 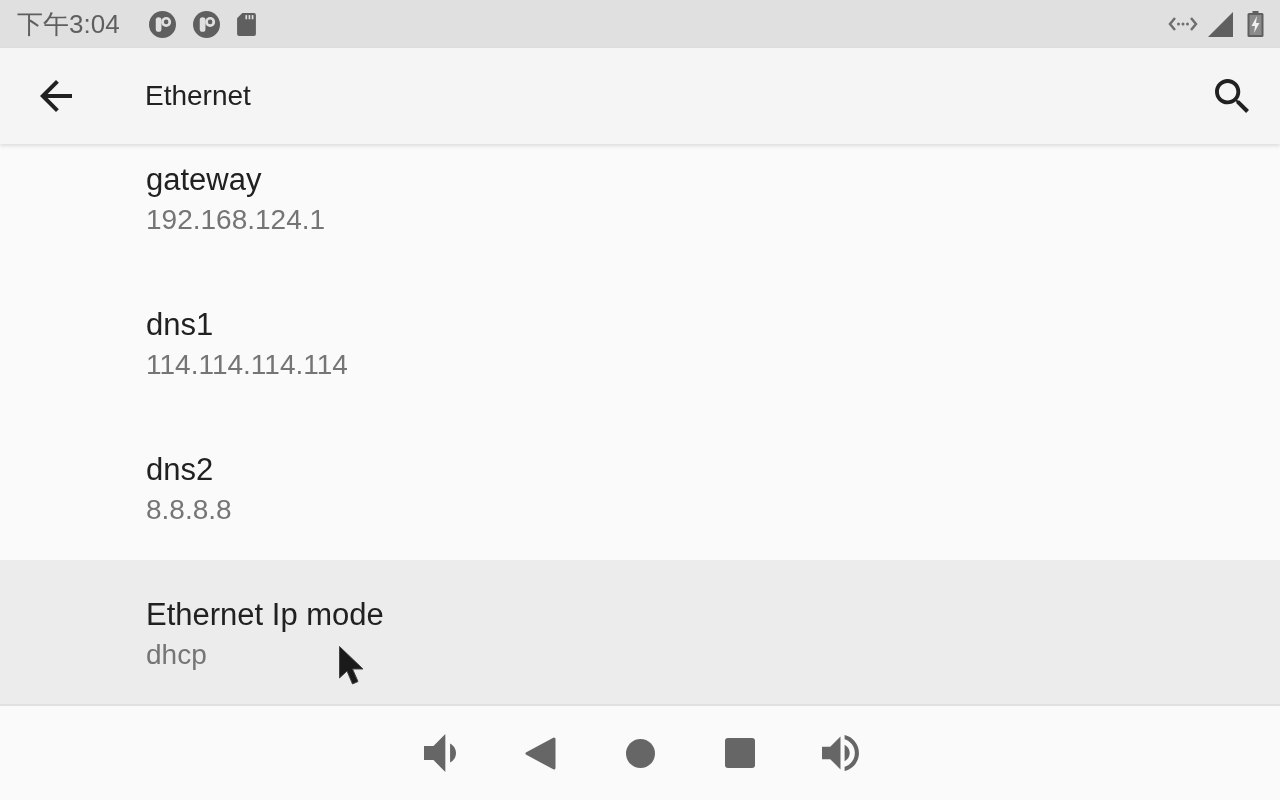 I want to click on ethernet-icon, so click(x=1183, y=24).